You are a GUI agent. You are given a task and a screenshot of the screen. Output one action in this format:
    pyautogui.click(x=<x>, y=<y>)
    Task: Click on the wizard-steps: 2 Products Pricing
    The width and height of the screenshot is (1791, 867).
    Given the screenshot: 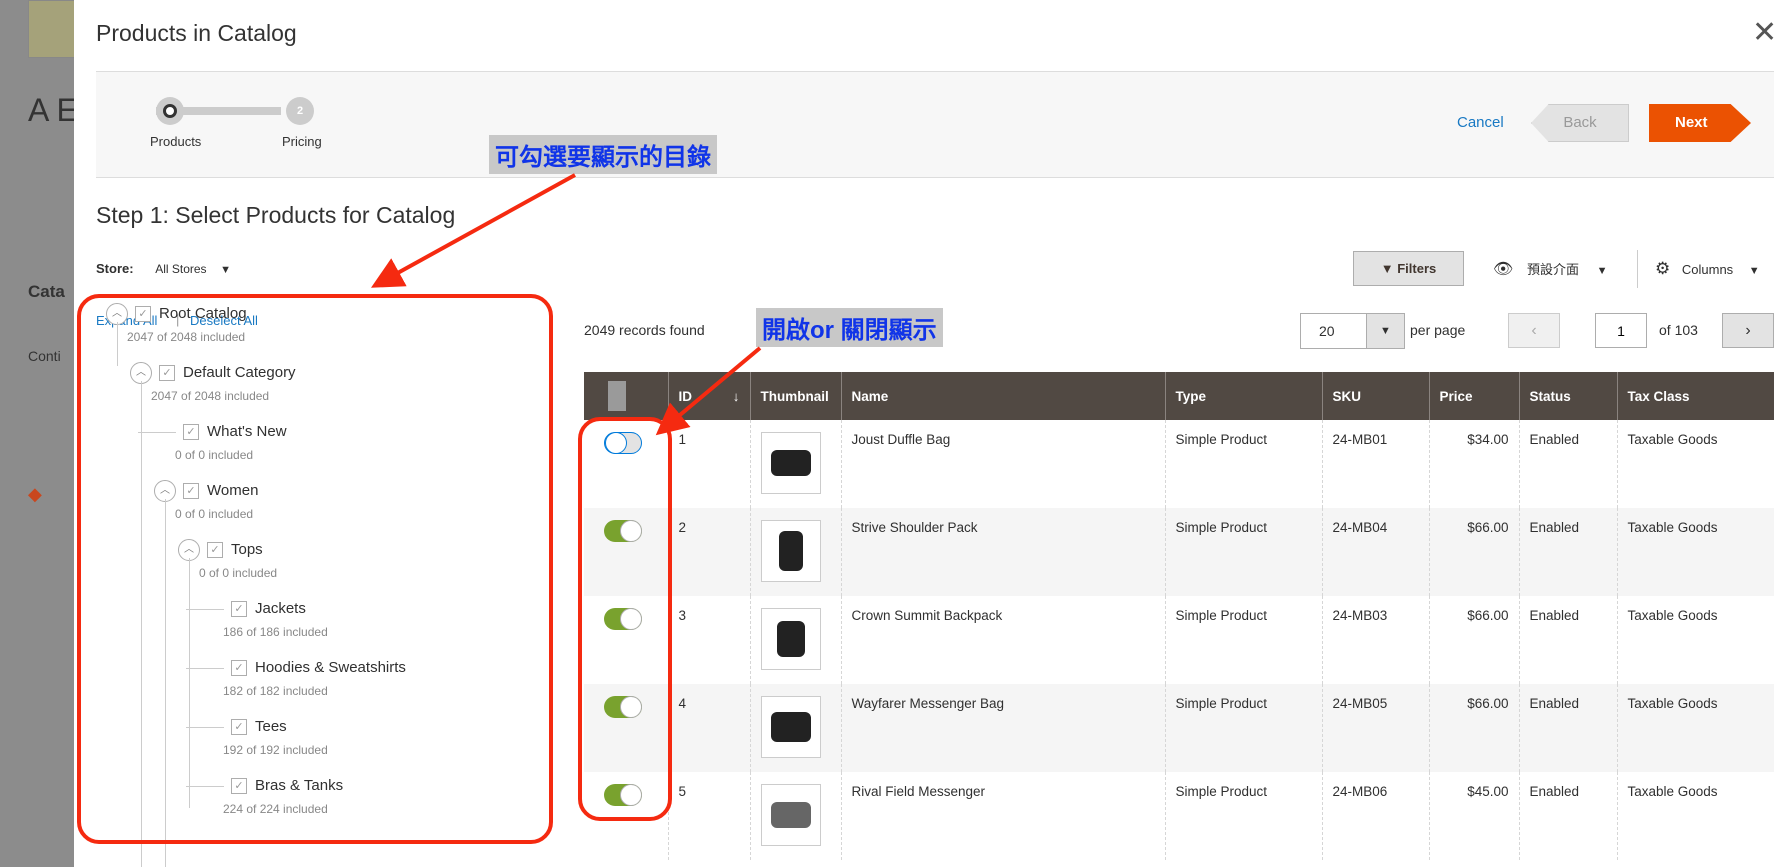 What is the action you would take?
    pyautogui.click(x=935, y=124)
    